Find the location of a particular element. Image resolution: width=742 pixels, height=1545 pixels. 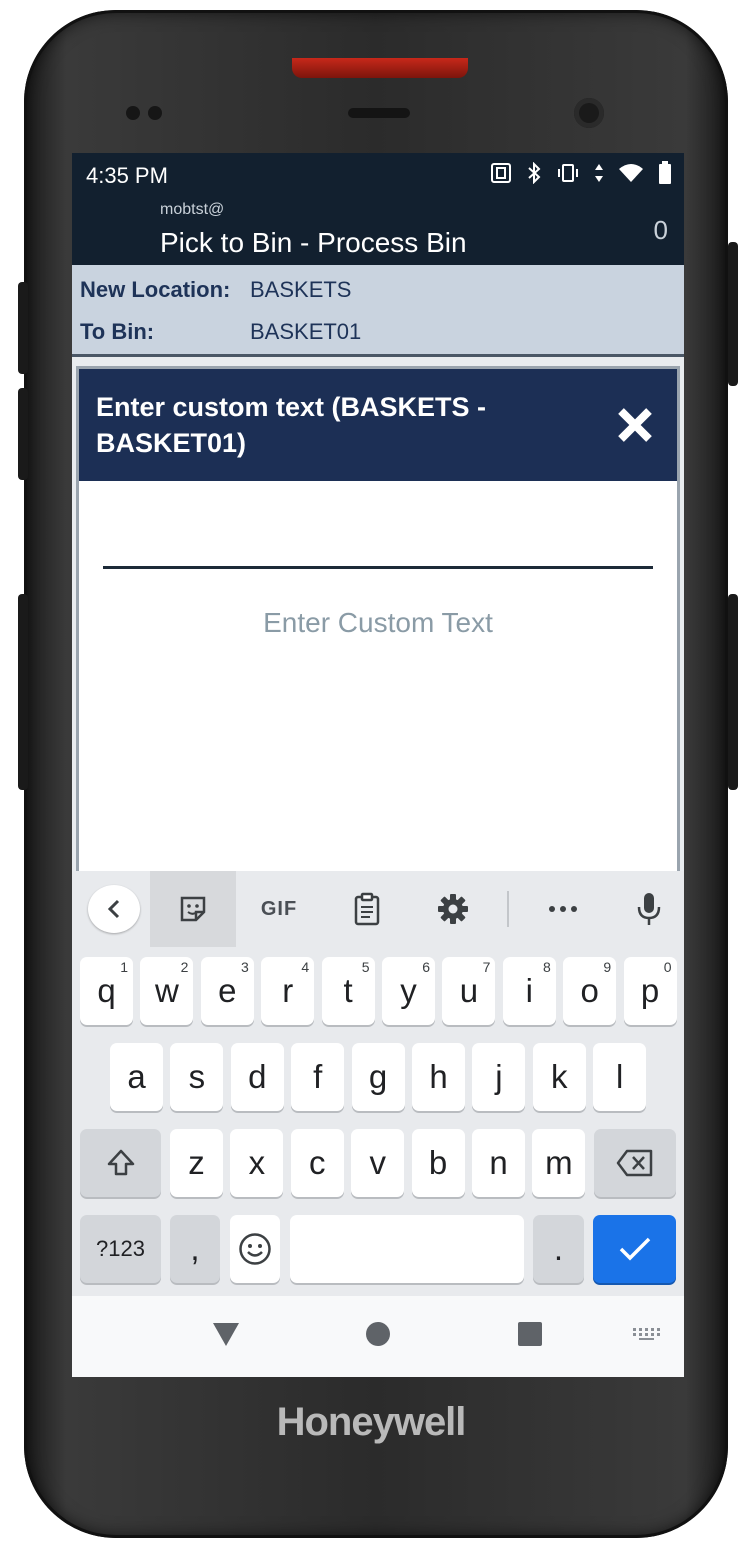

key-s-label: s is located at coordinates (197, 1076).